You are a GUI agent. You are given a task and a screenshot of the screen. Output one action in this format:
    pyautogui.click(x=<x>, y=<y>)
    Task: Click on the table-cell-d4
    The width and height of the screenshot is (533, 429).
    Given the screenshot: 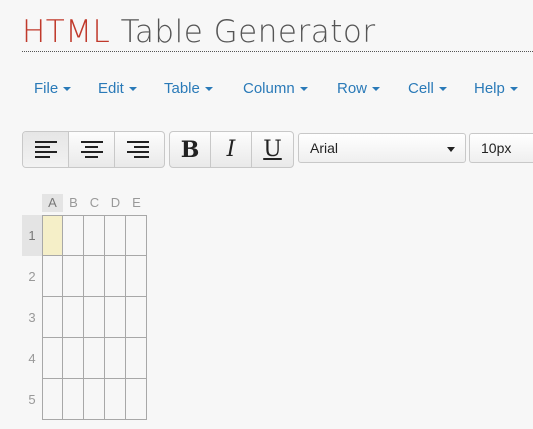 What is the action you would take?
    pyautogui.click(x=115, y=358)
    